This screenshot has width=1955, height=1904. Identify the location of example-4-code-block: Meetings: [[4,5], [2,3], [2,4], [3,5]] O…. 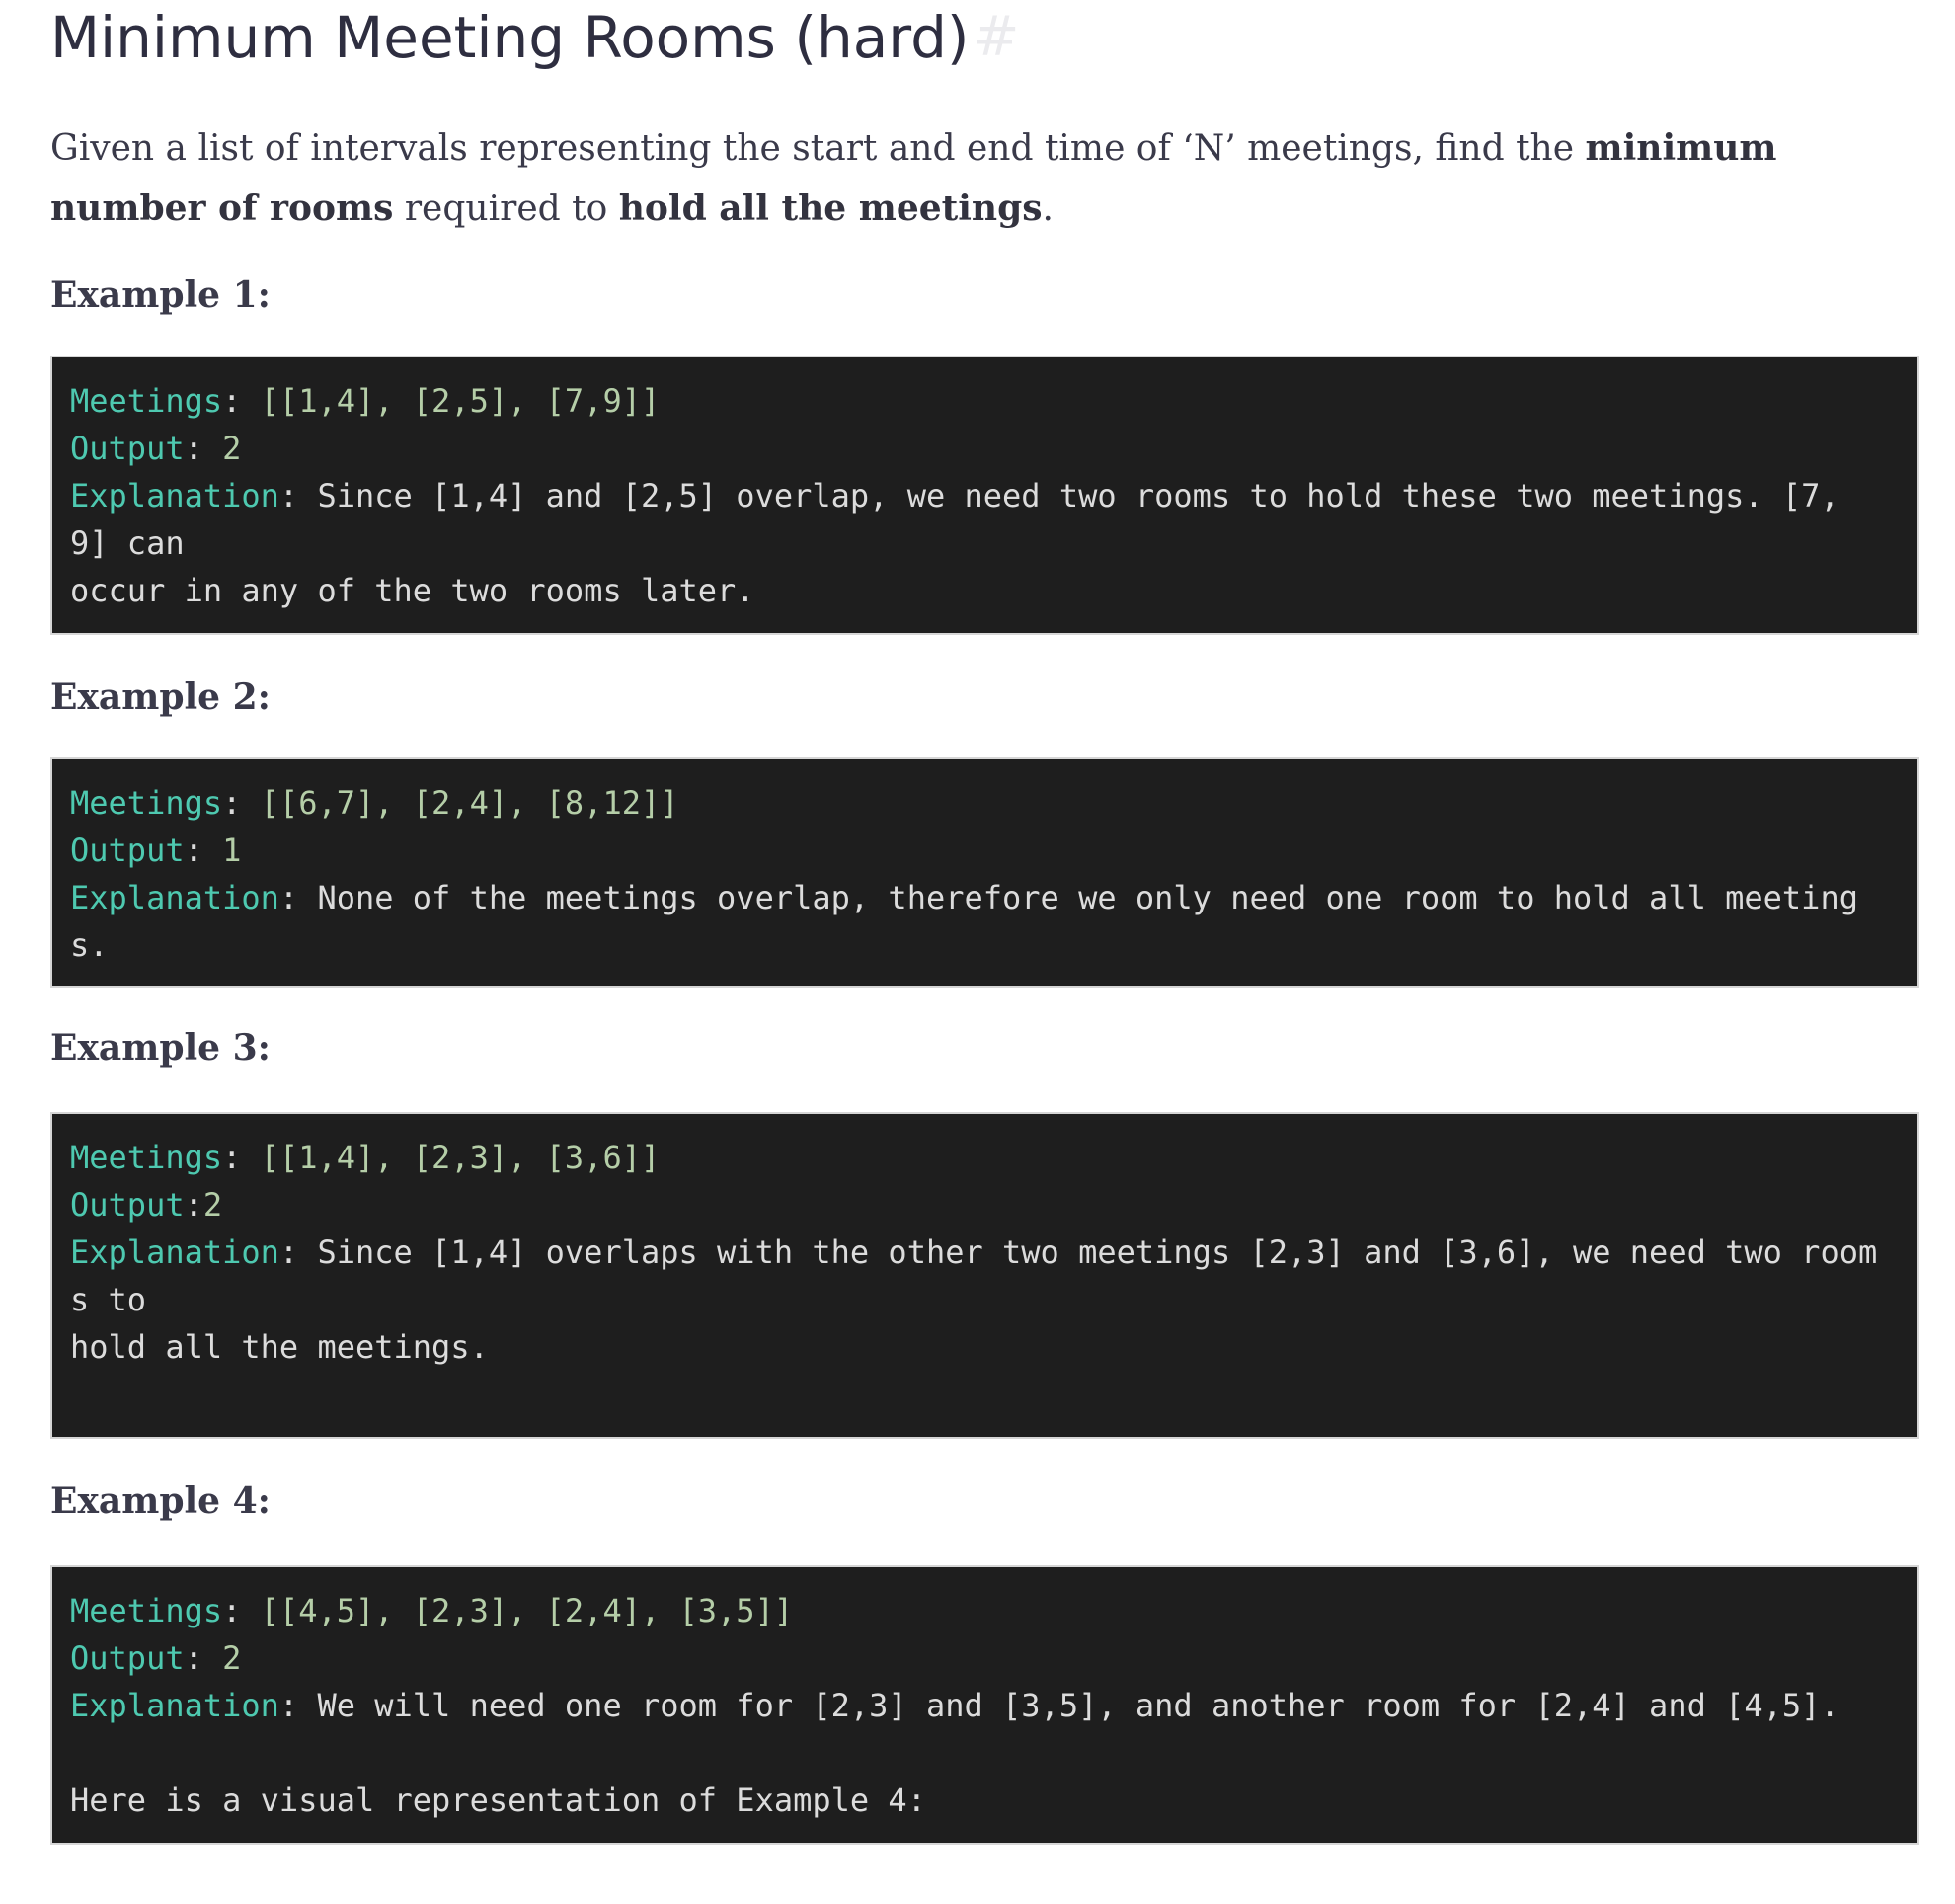
(984, 1705).